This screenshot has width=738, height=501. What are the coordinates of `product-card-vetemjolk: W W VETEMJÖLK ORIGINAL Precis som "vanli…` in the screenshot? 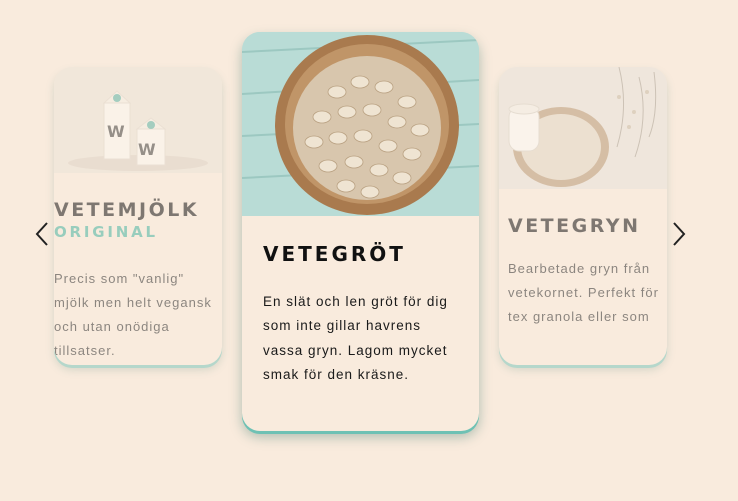 It's located at (138, 216).